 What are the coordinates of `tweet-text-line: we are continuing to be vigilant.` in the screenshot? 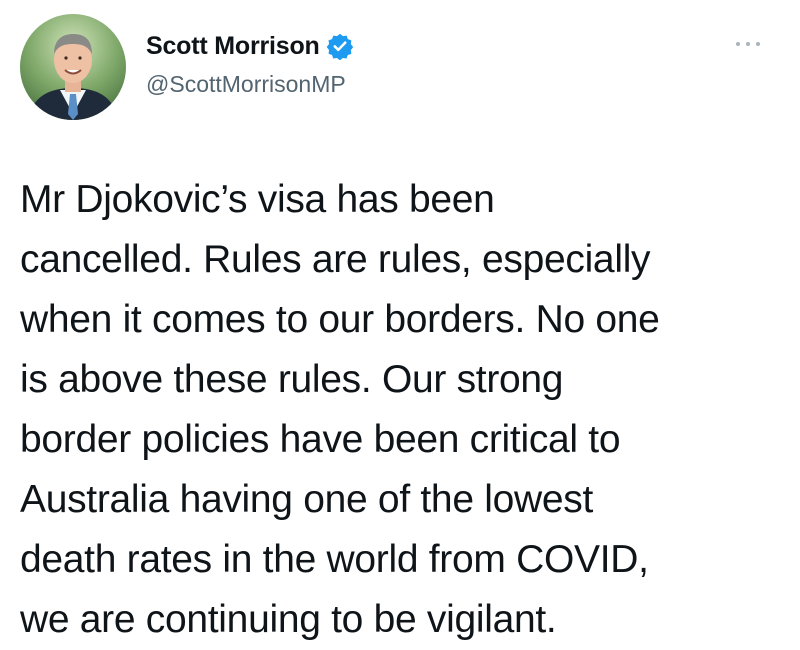 It's located at (288, 619).